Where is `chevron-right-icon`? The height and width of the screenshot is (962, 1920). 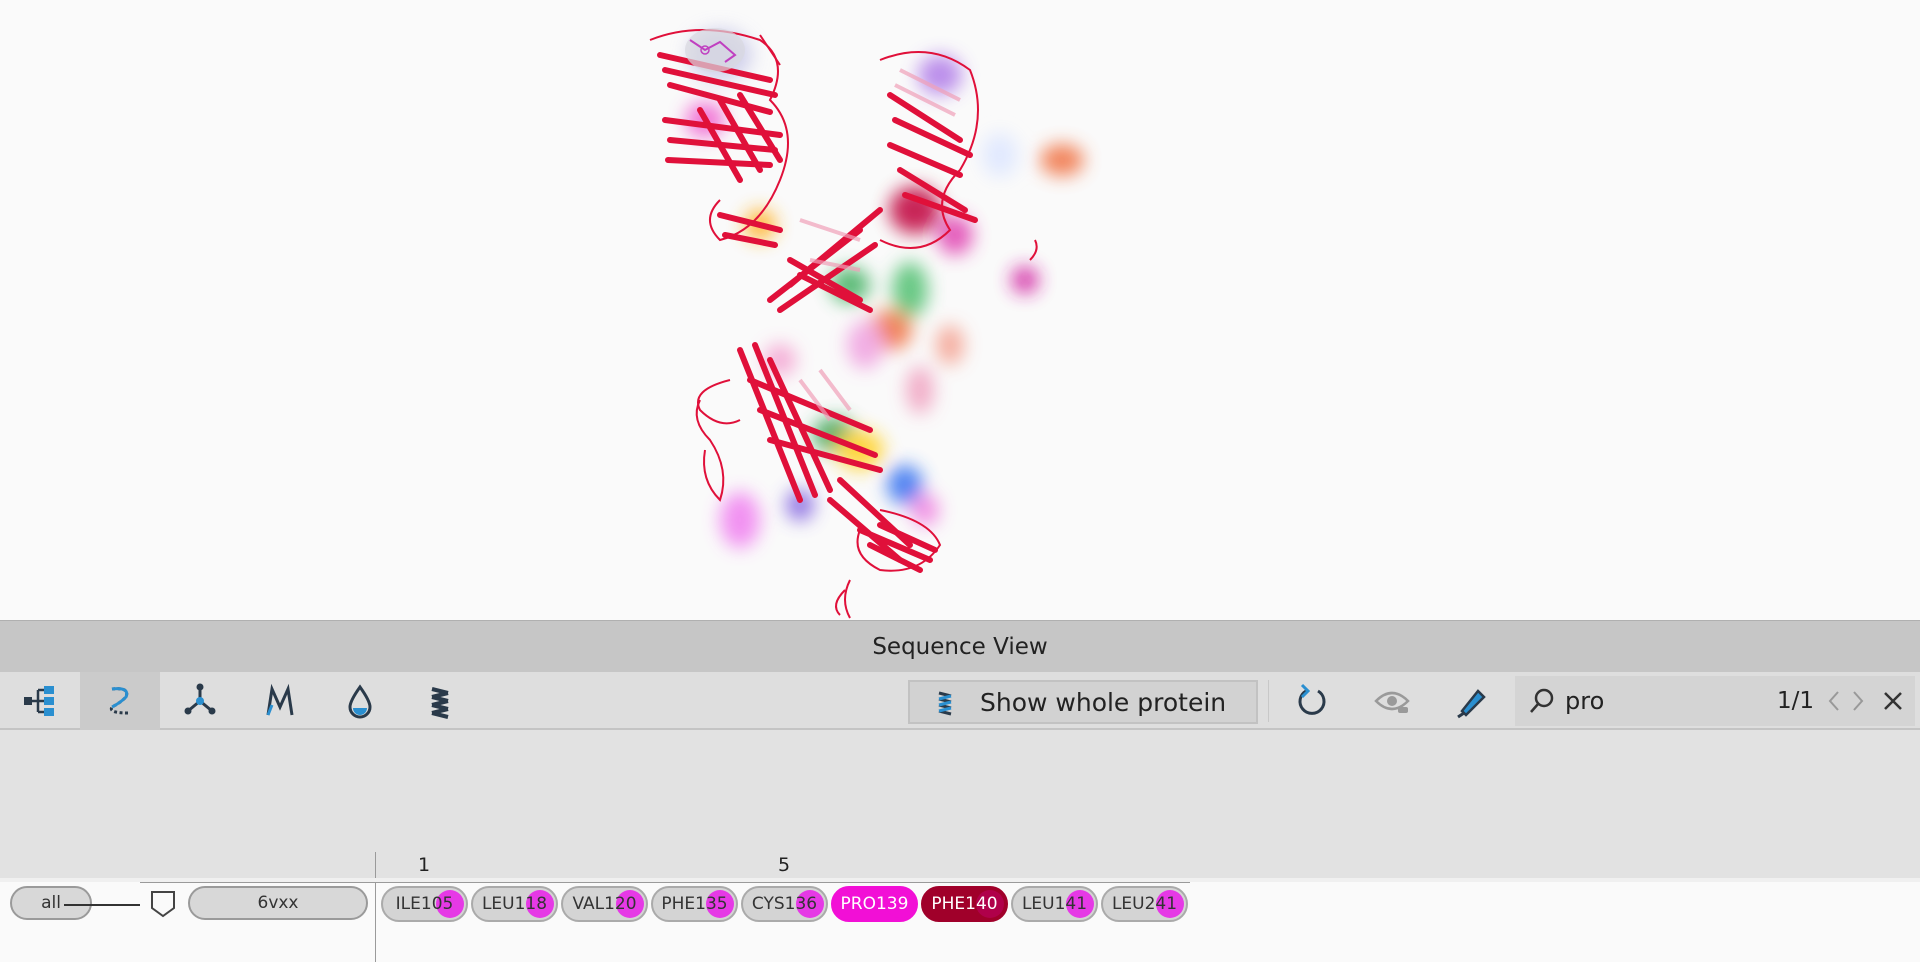 chevron-right-icon is located at coordinates (1858, 701).